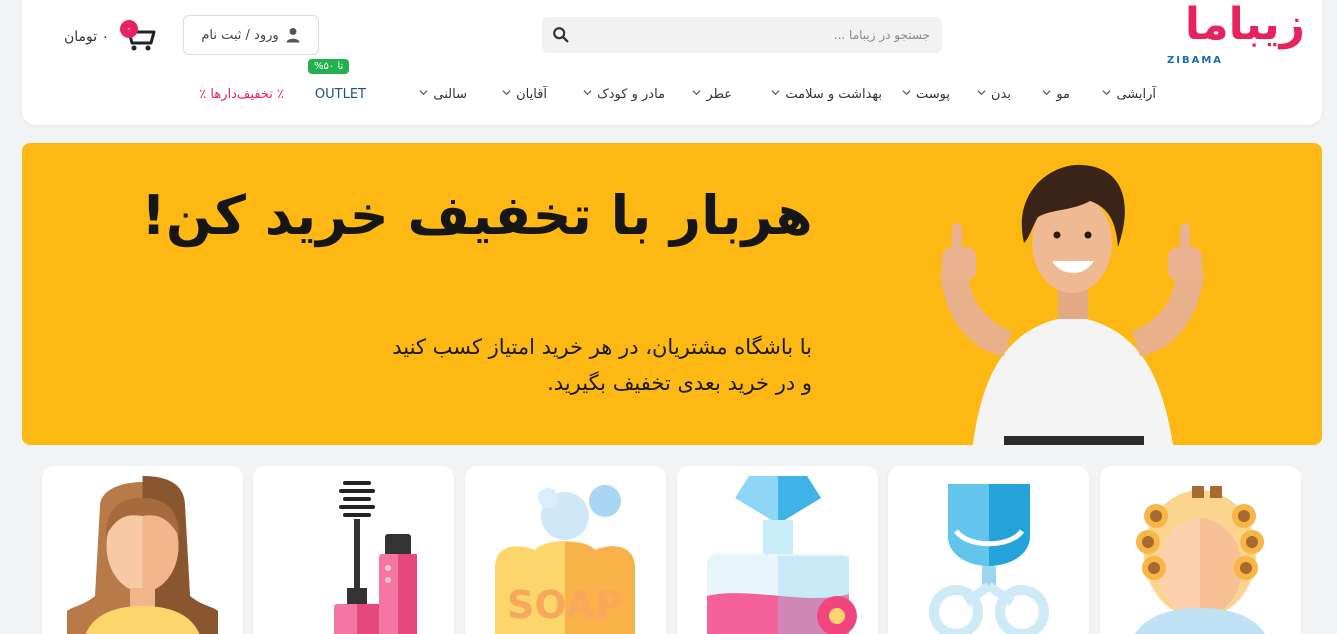  What do you see at coordinates (340, 94) in the screenshot?
I see `nav-item-outlet: OUTLET` at bounding box center [340, 94].